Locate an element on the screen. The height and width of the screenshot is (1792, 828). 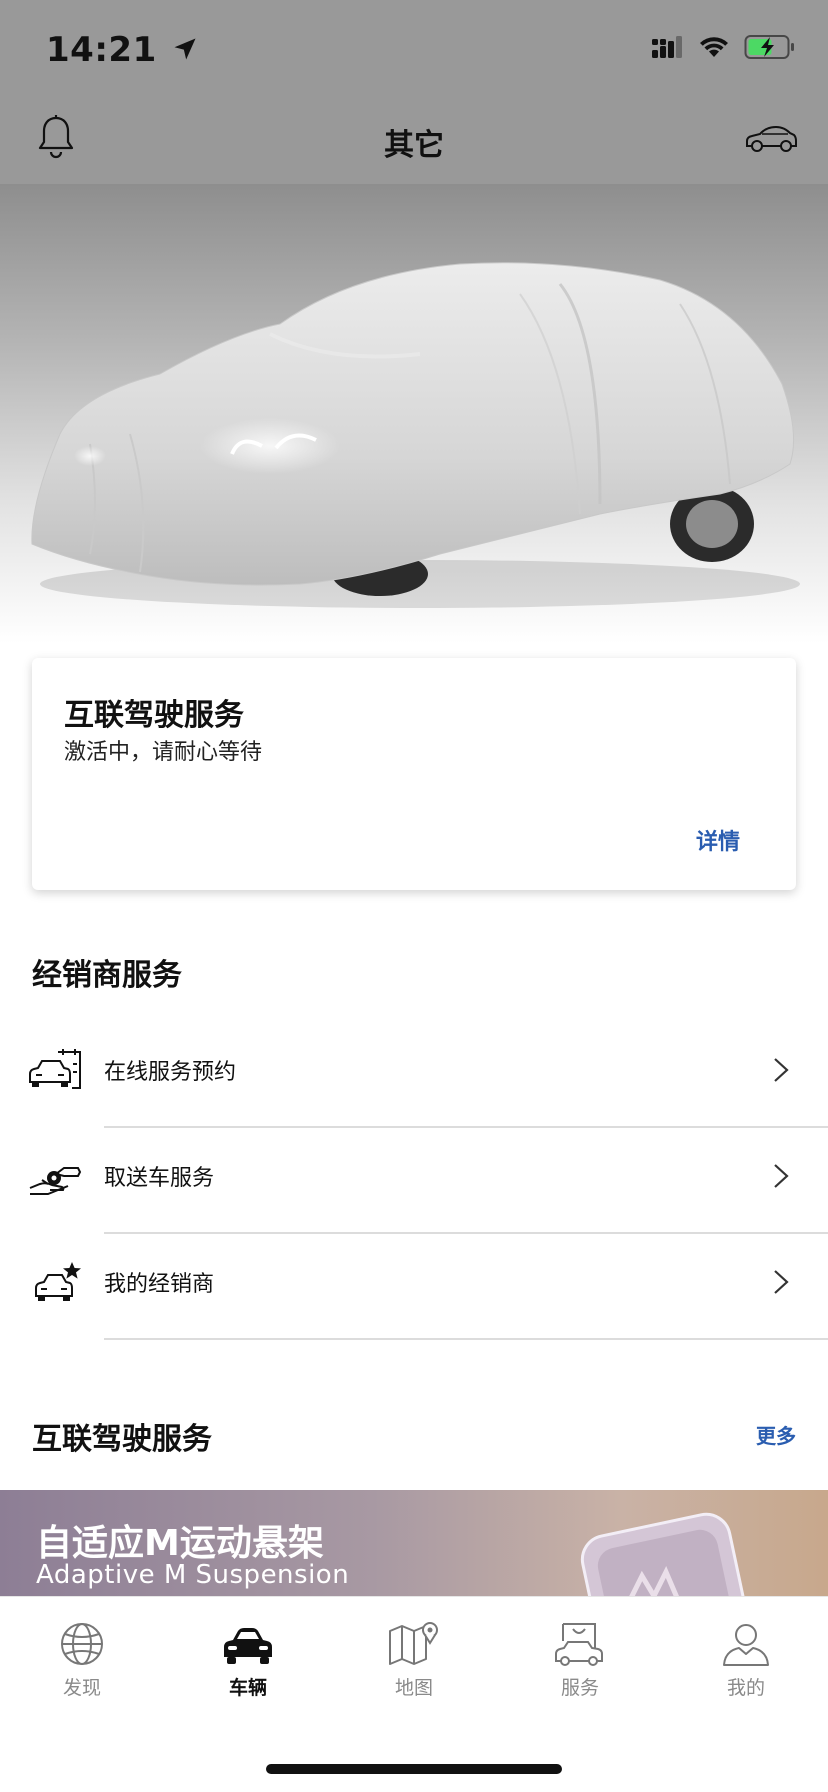
tab-vehicle: 车辆 is located at coordinates (248, 1666).